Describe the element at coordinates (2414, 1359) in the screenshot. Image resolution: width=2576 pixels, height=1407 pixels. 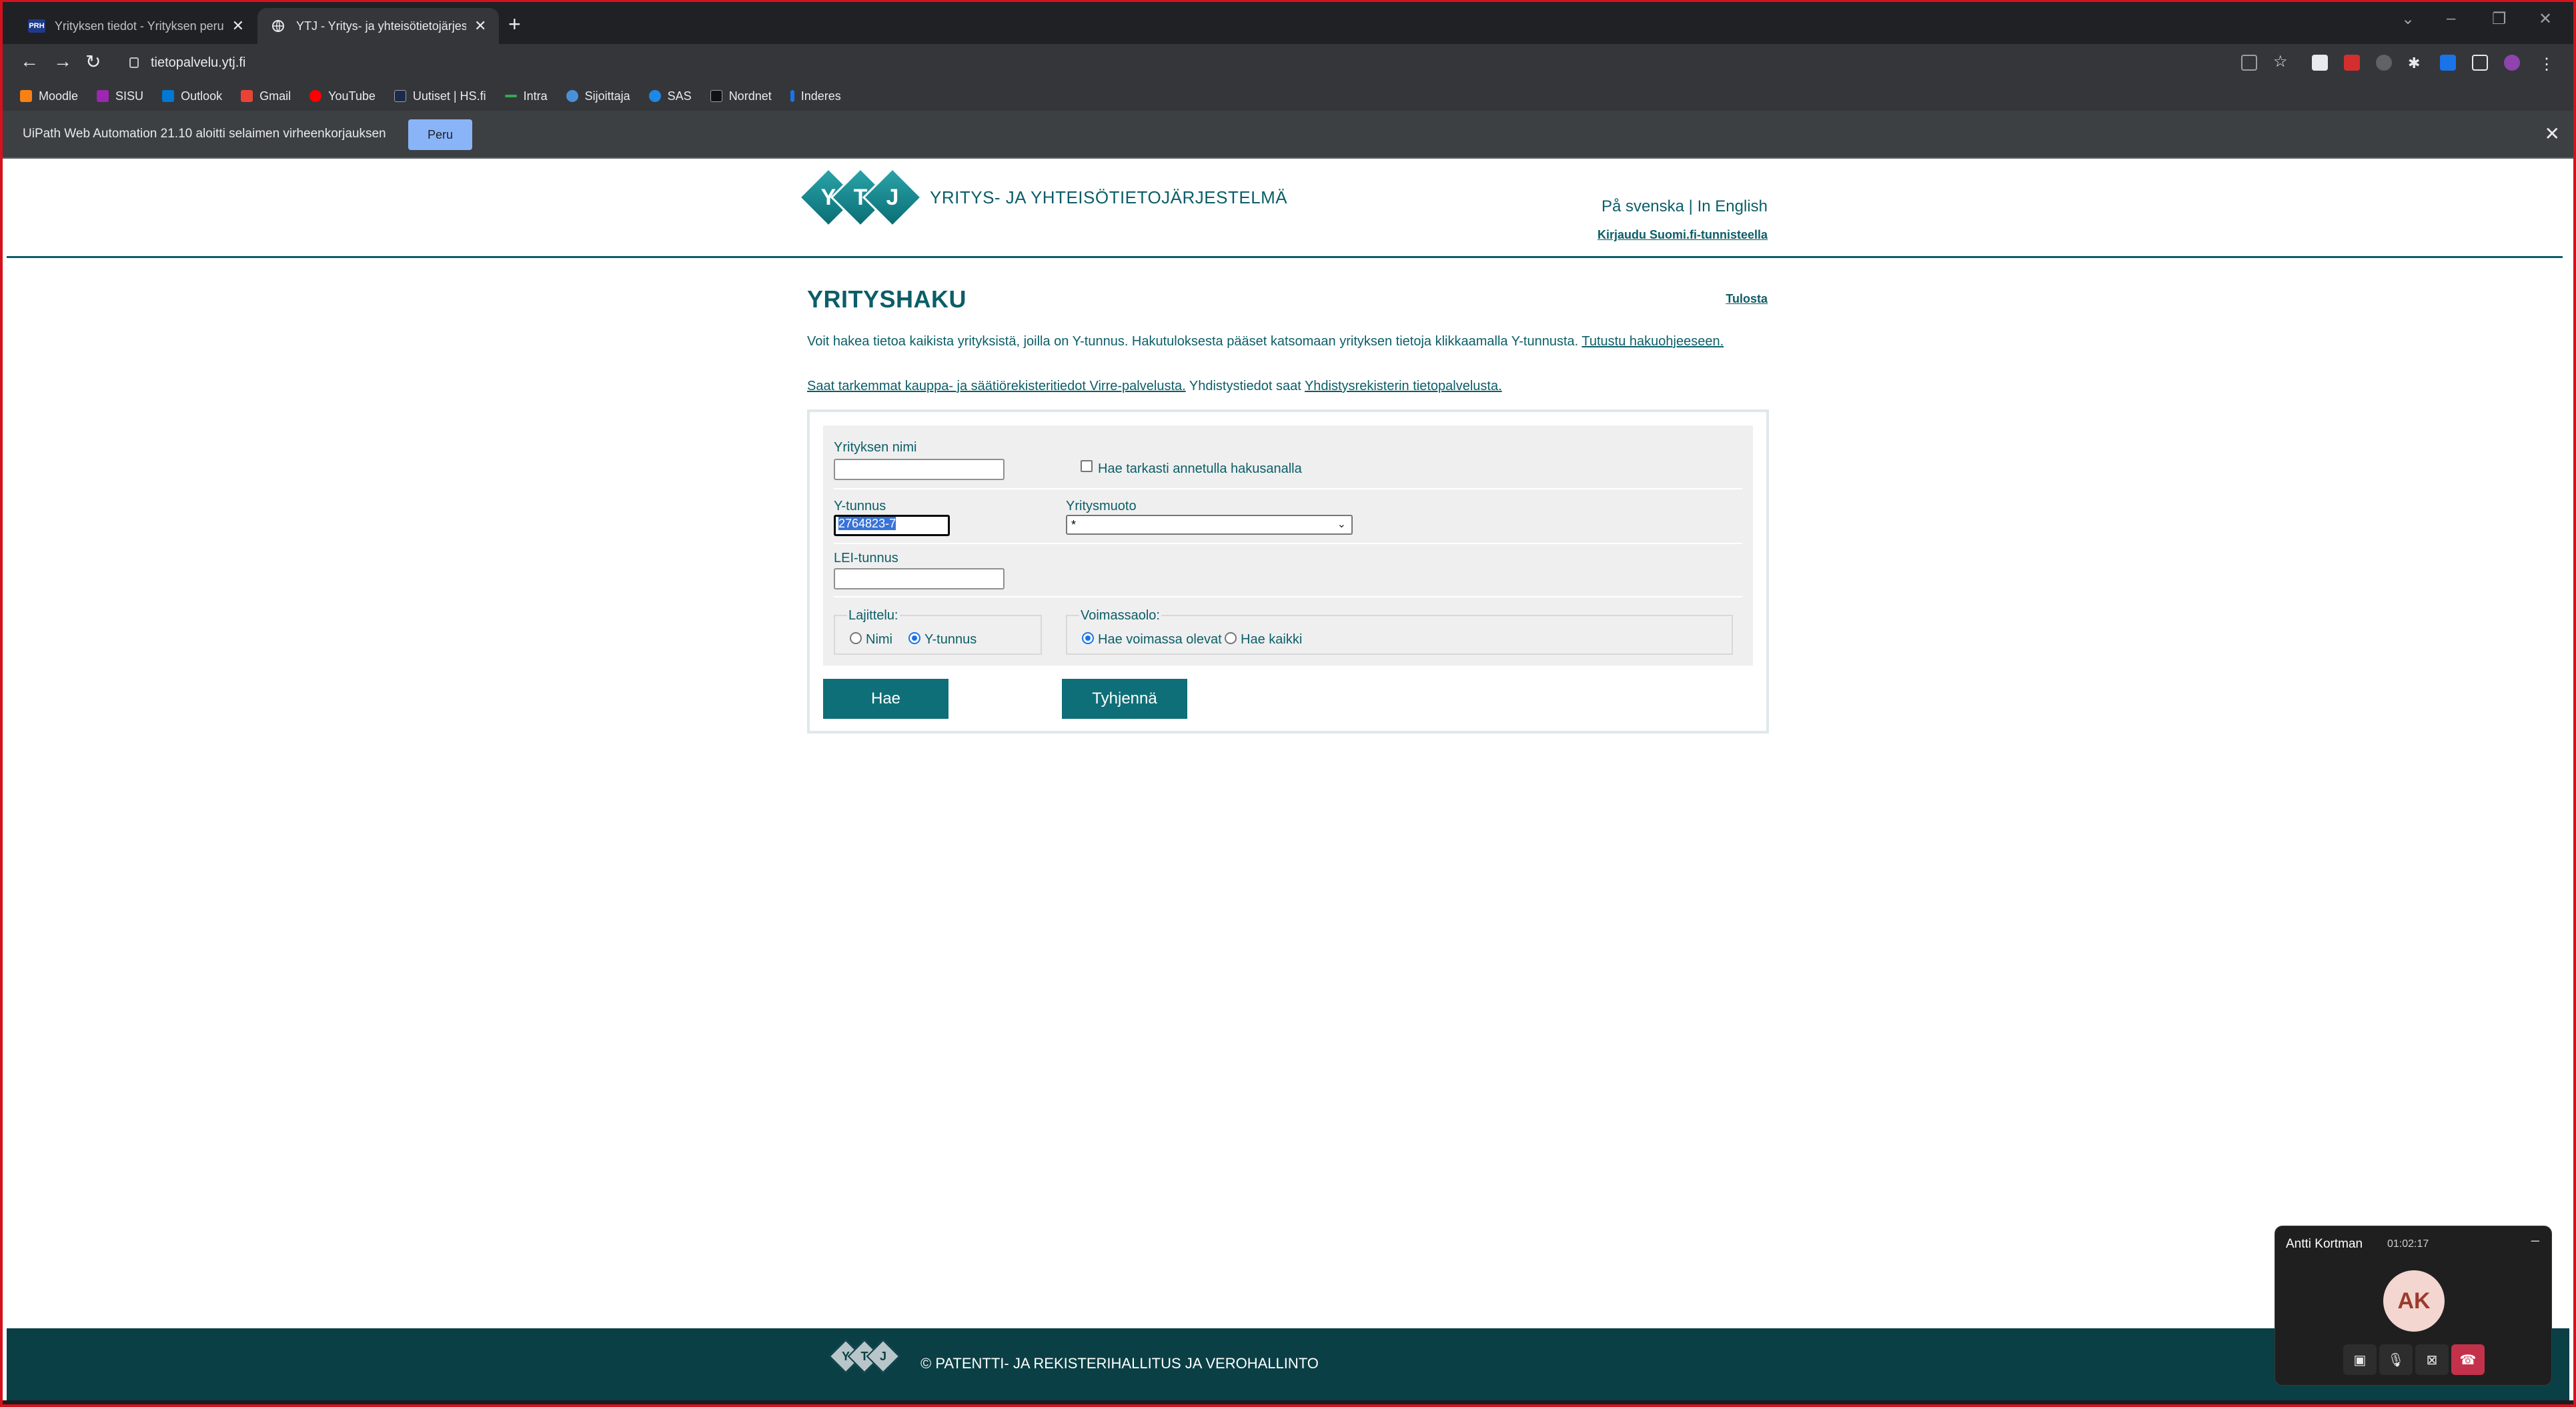
I see `call-controls: ▣ 🎙 ⊠ ☎` at that location.